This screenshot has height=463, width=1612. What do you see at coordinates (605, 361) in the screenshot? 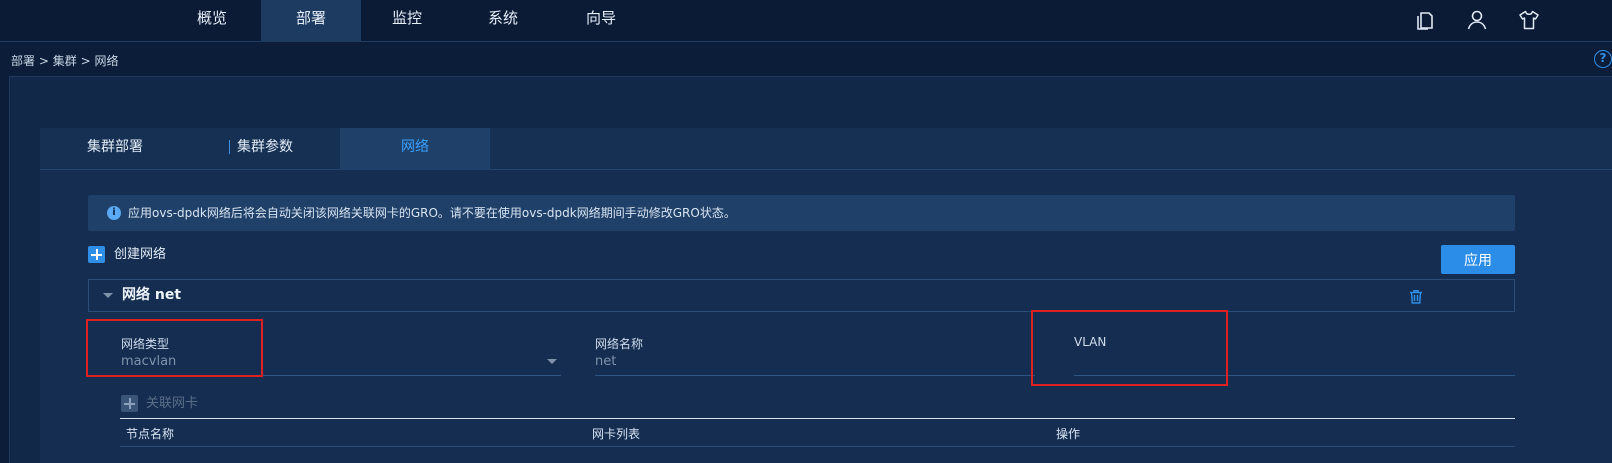
I see `network-name-input: net` at bounding box center [605, 361].